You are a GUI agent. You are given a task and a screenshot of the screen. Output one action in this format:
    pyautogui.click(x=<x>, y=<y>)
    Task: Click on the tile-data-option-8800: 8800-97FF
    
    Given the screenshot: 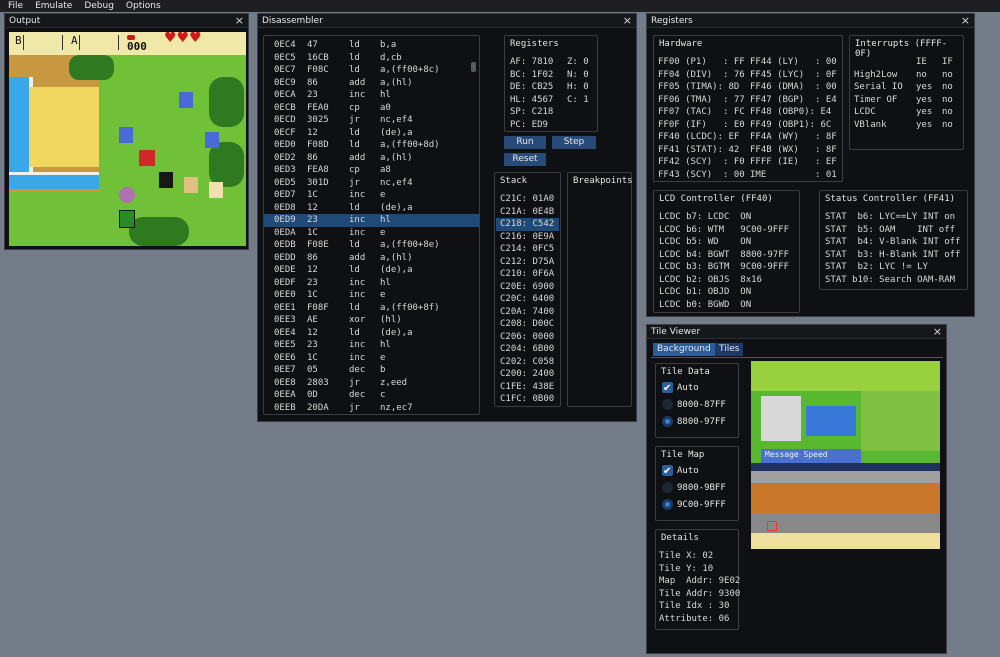 What is the action you would take?
    pyautogui.click(x=697, y=422)
    